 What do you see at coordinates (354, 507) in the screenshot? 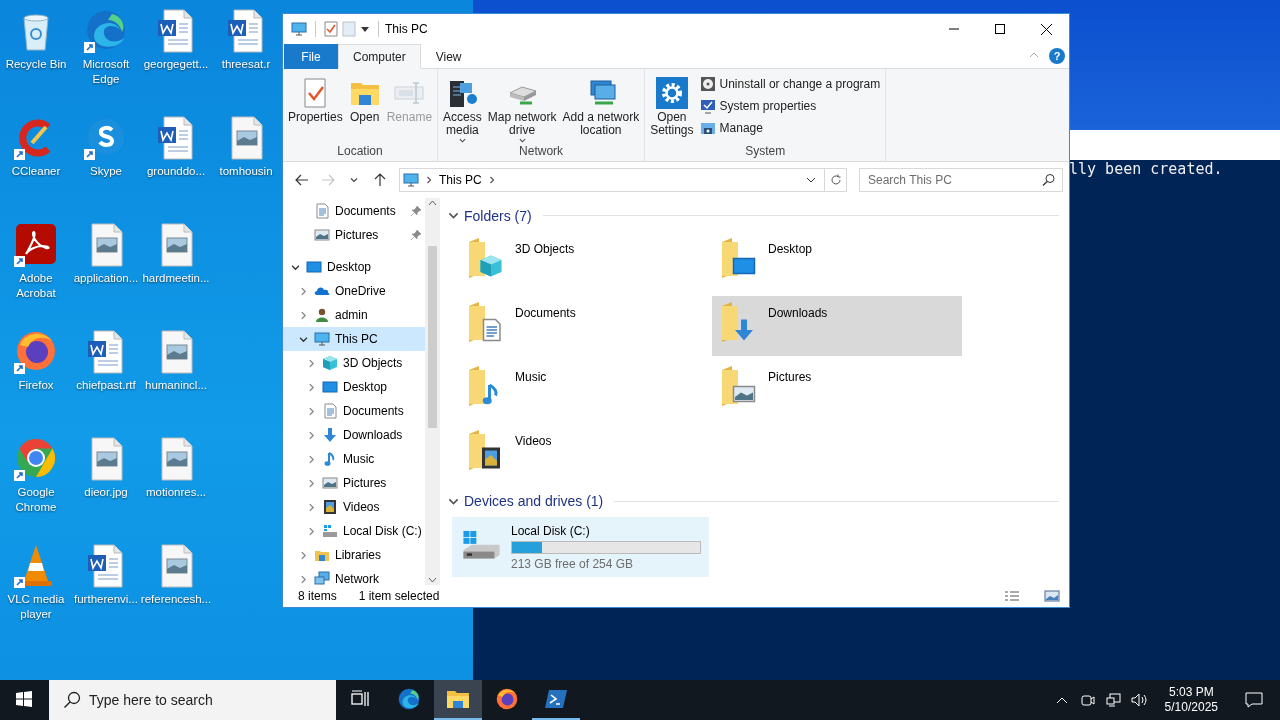
I see `nav-item: Videos` at bounding box center [354, 507].